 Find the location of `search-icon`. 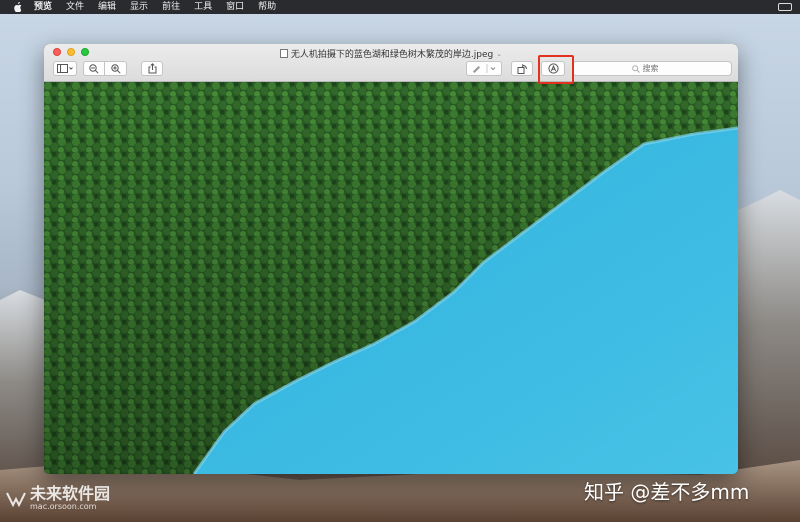

search-icon is located at coordinates (635, 68).